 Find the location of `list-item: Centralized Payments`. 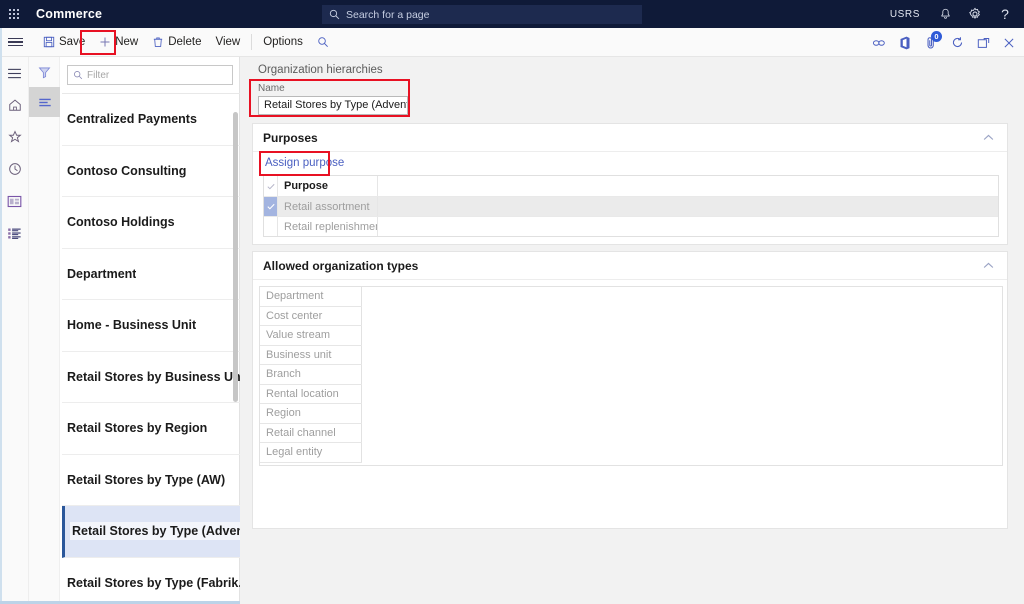

list-item: Centralized Payments is located at coordinates (151, 120).